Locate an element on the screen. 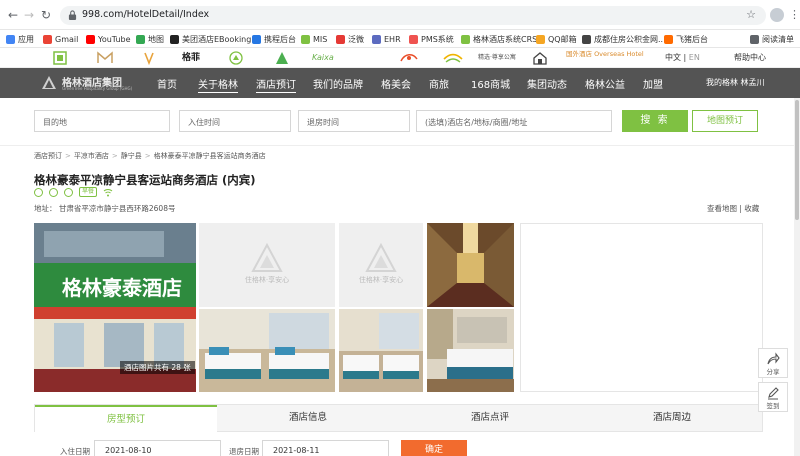  corridor-photo is located at coordinates (470, 265).